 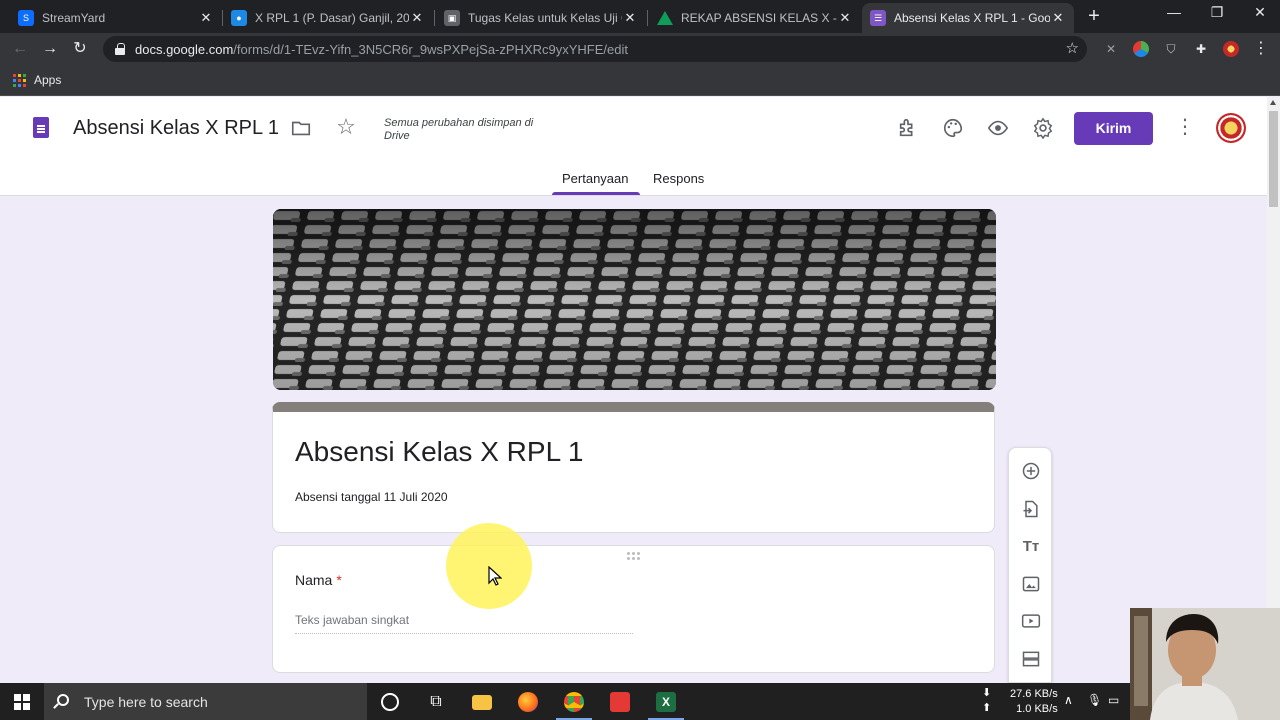 What do you see at coordinates (1031, 584) in the screenshot?
I see `add-image-icon` at bounding box center [1031, 584].